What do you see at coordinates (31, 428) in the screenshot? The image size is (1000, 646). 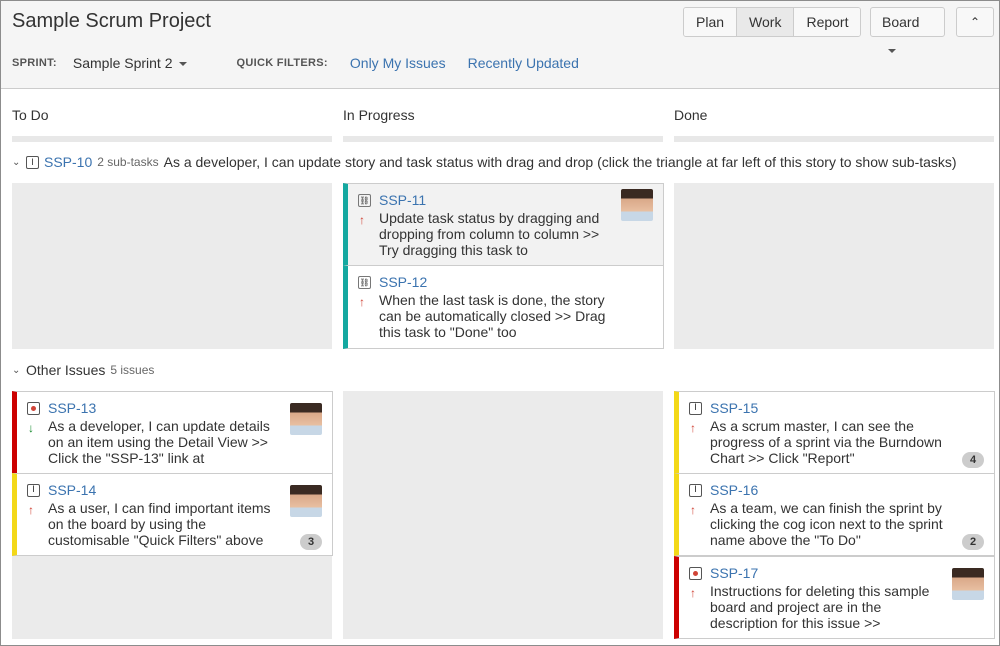 I see `priority-low-icon: ↓` at bounding box center [31, 428].